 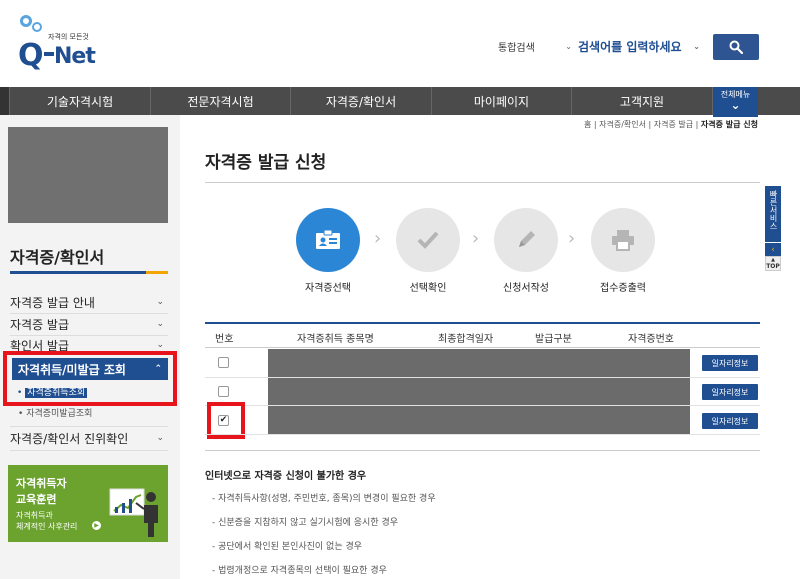 What do you see at coordinates (88, 503) in the screenshot?
I see `education-banner: 자격취득자 교육훈련 자격취득과 체계적인 사후관리 ▶` at bounding box center [88, 503].